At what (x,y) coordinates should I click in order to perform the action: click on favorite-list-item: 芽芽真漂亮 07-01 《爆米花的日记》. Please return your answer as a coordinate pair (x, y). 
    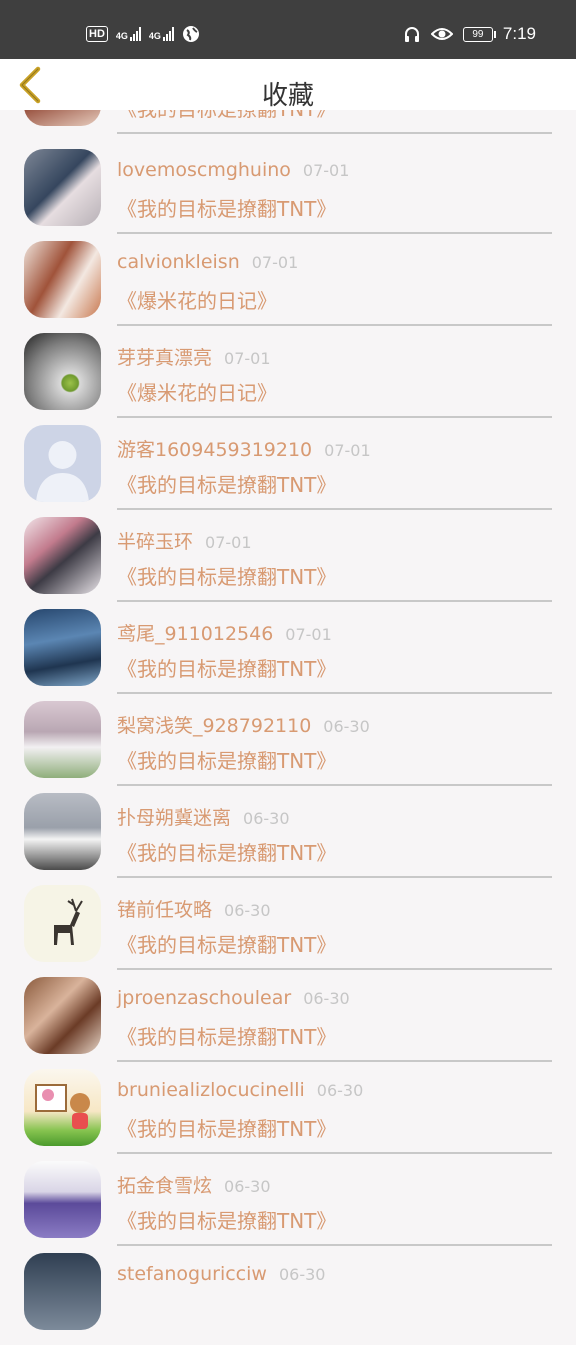
    Looking at the image, I should click on (288, 379).